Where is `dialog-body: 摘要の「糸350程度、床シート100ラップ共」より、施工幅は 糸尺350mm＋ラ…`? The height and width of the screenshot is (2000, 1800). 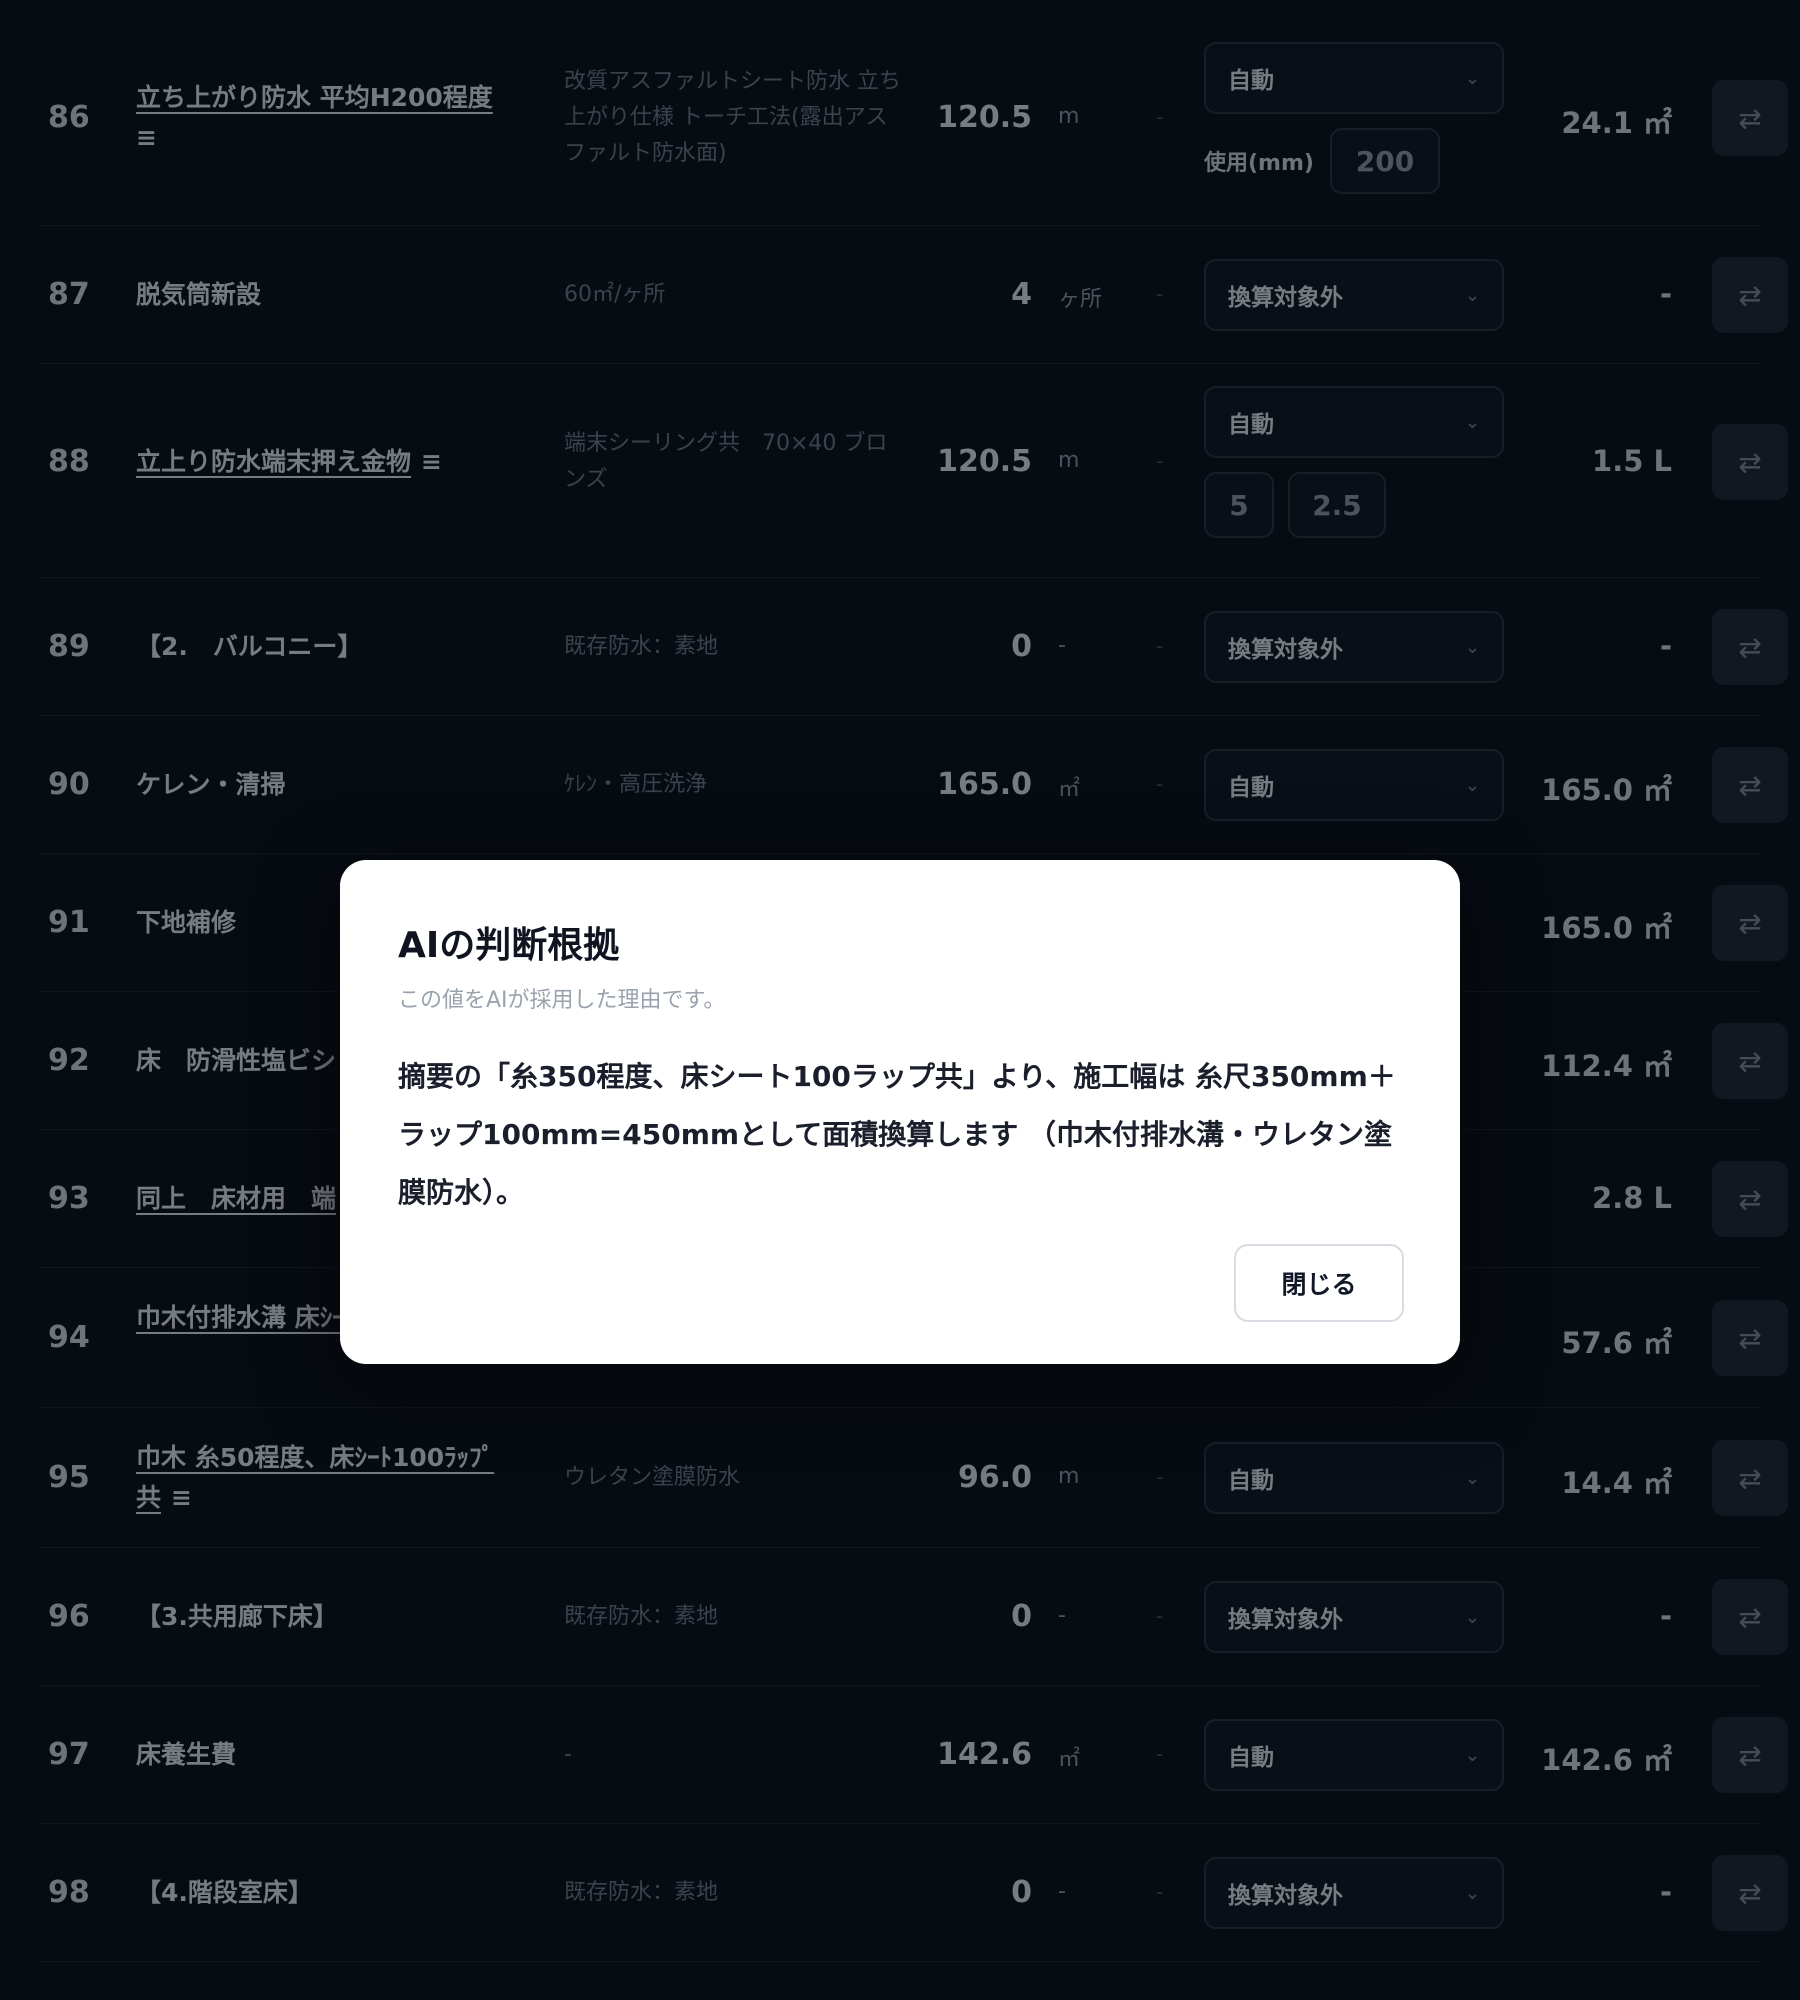 dialog-body: 摘要の「糸350程度、床シート100ラップ共」より、施工幅は 糸尺350mm＋ラ… is located at coordinates (897, 1134).